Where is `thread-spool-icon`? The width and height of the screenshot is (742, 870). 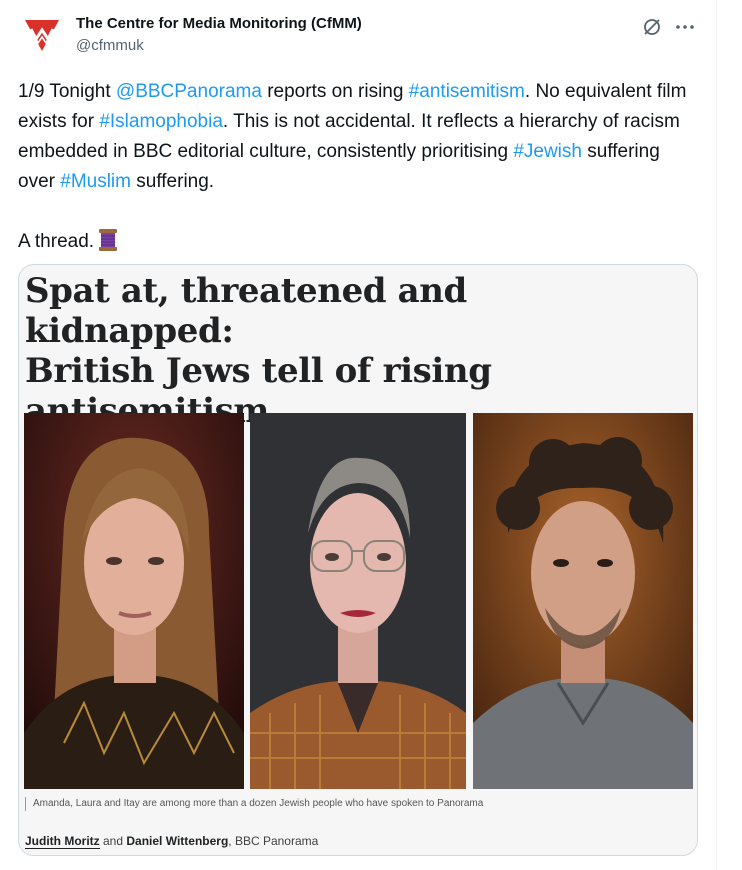 thread-spool-icon is located at coordinates (108, 240).